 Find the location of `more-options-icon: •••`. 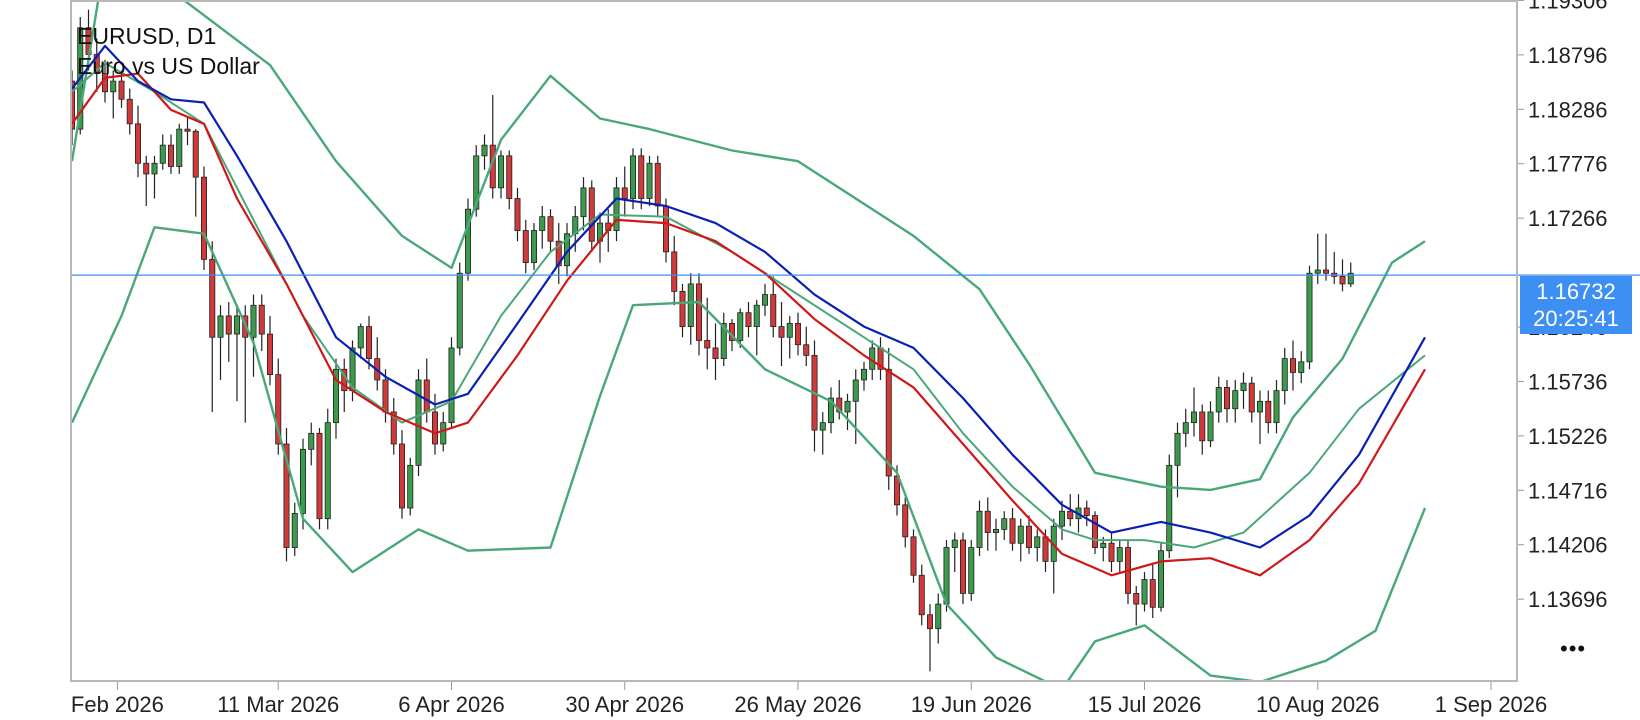

more-options-icon: ••• is located at coordinates (1573, 649).